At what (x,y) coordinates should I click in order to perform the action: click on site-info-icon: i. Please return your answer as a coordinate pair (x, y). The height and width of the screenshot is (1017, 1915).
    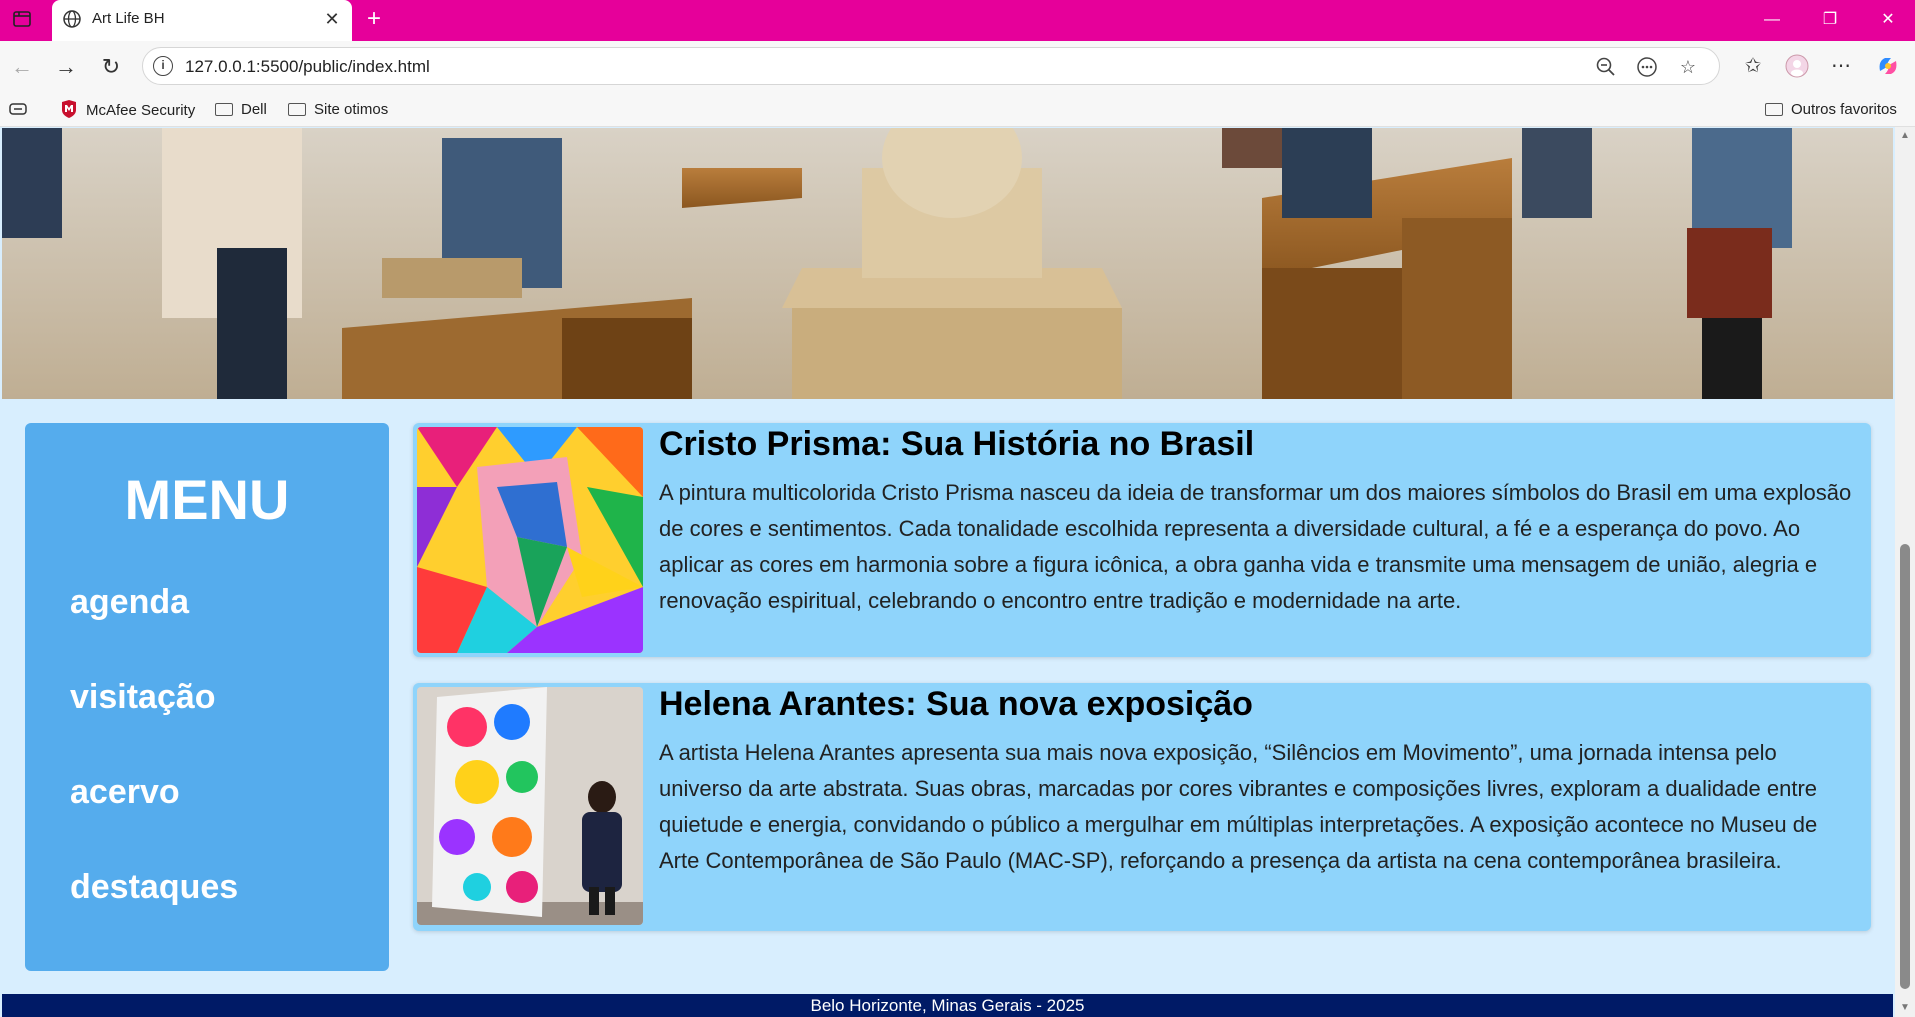
    Looking at the image, I should click on (163, 66).